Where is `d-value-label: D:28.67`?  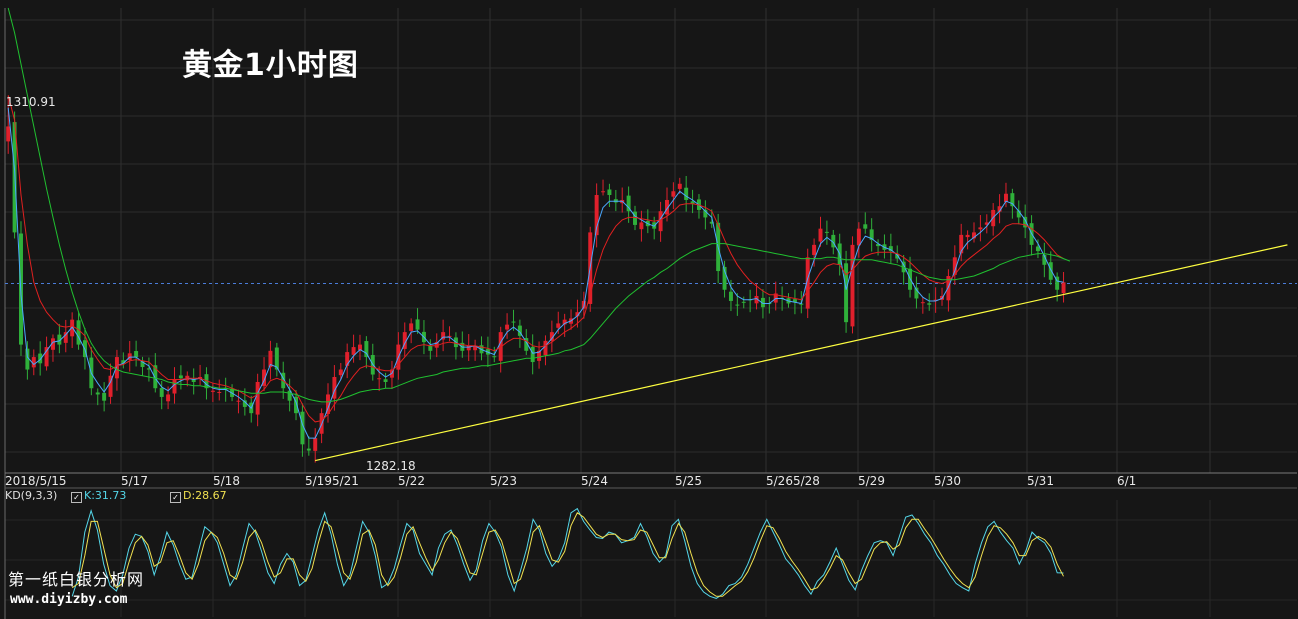 d-value-label: D:28.67 is located at coordinates (205, 495).